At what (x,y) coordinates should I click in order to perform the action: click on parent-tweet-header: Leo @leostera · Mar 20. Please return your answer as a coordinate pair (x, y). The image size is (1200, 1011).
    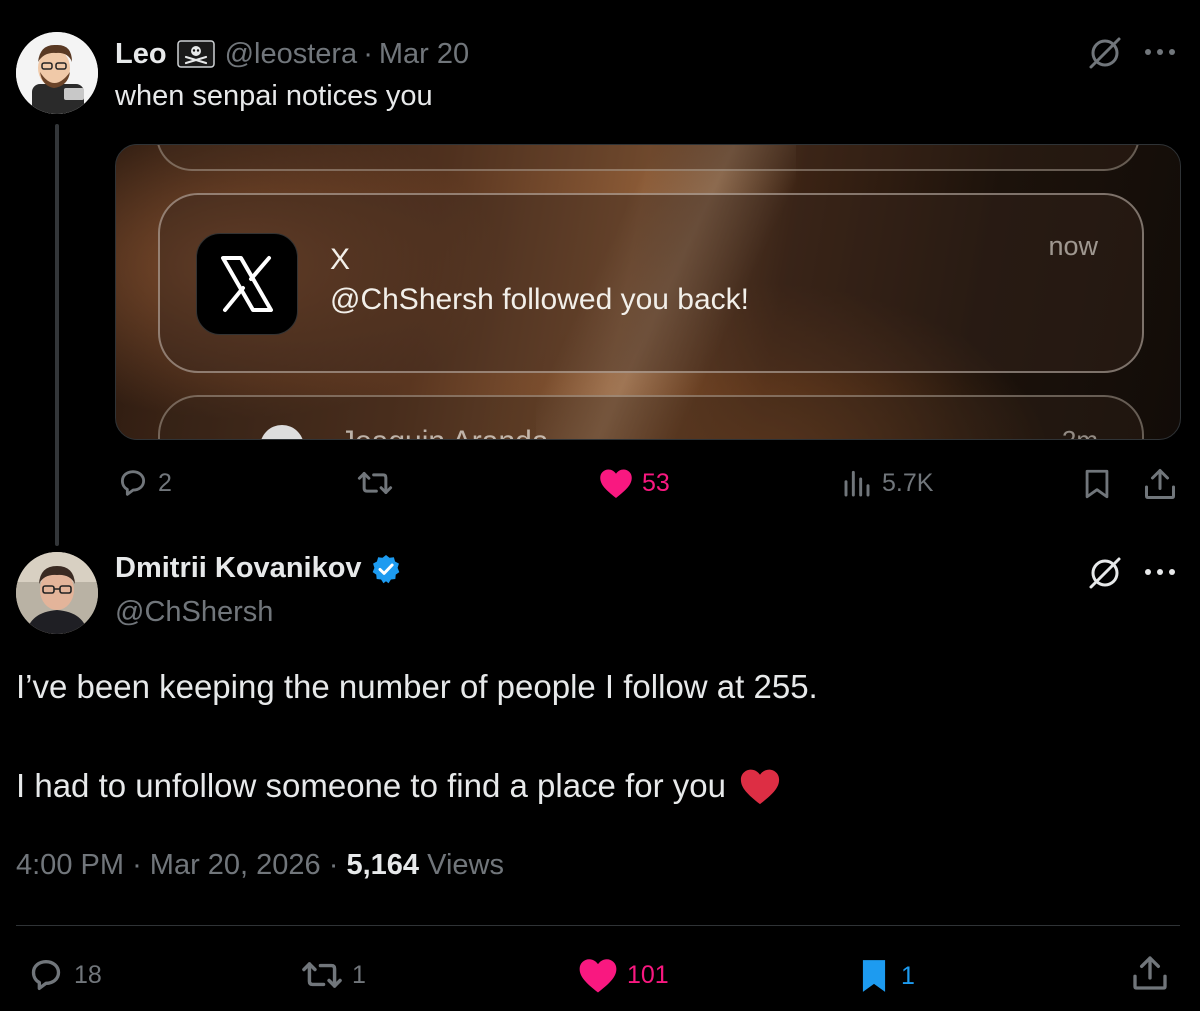
    Looking at the image, I should click on (292, 54).